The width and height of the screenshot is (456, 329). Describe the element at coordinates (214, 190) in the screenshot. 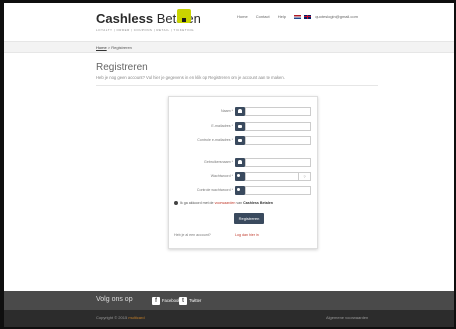

I see `password-confirm-label: Controle wachtwoord *` at that location.